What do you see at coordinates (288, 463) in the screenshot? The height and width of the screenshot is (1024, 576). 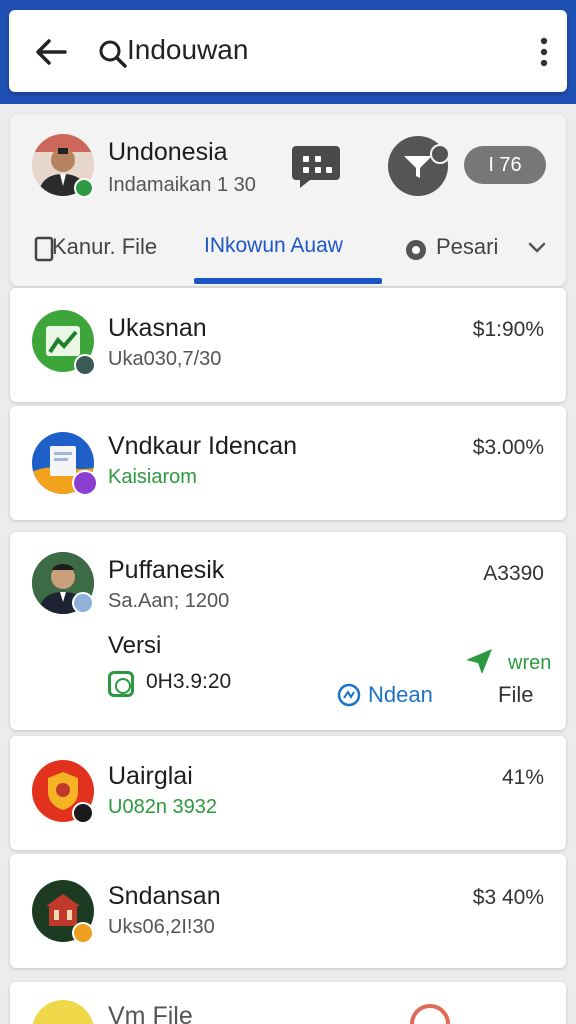 I see `list-item: Vndkaur Idencan Kaisiarom $3.00%` at bounding box center [288, 463].